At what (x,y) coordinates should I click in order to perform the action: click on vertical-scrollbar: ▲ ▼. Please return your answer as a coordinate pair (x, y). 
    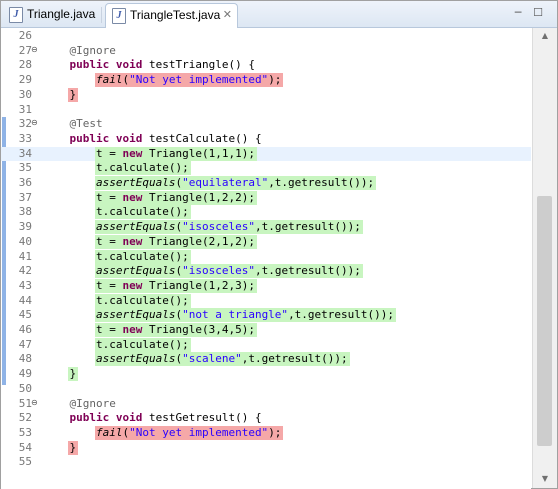
    Looking at the image, I should click on (544, 258).